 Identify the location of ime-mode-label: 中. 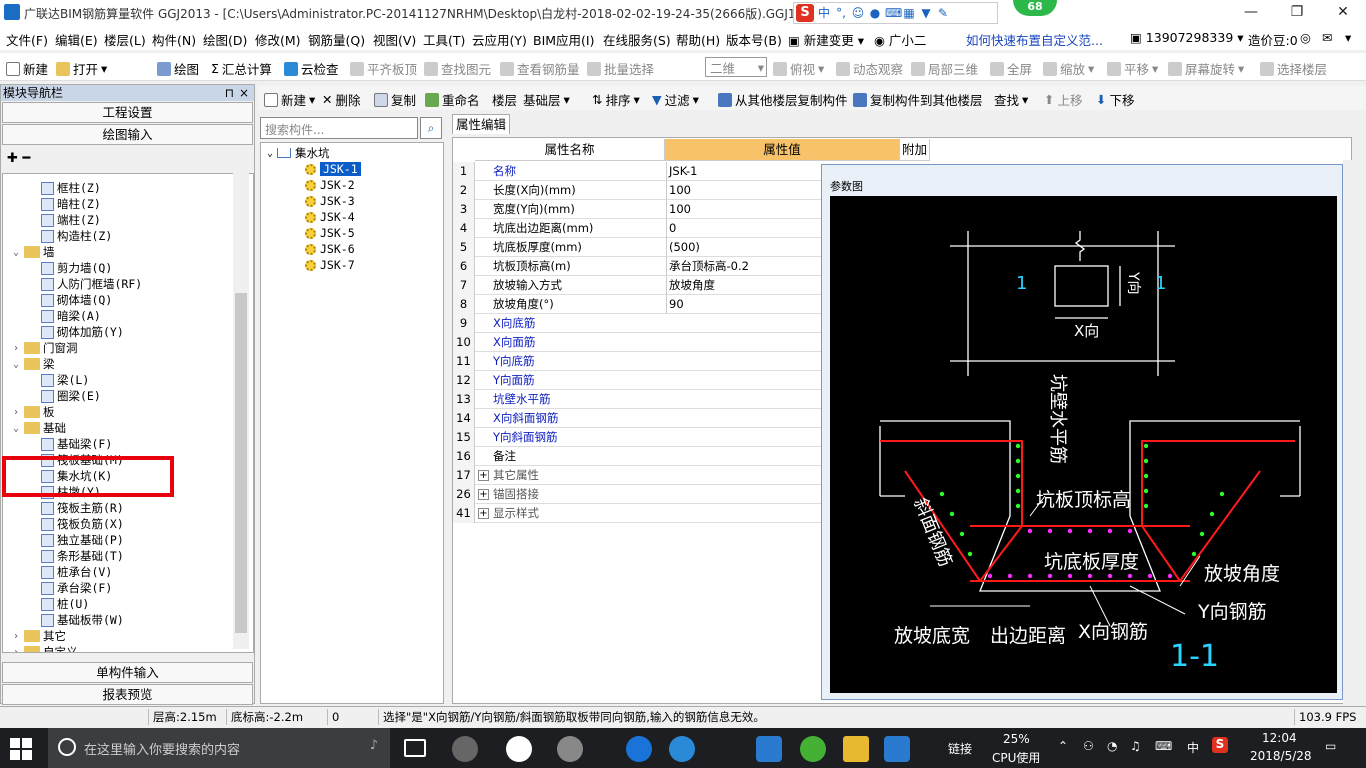
(824, 13).